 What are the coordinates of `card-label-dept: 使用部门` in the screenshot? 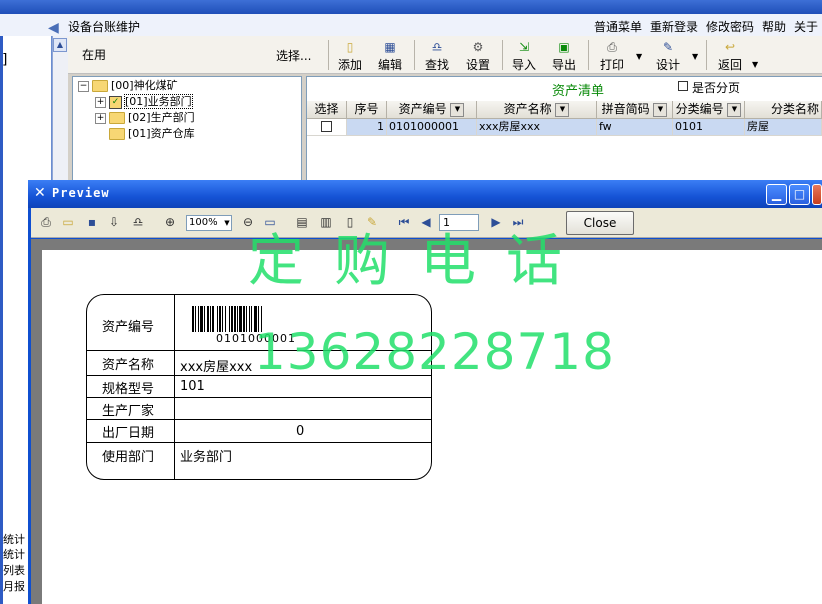 It's located at (128, 457).